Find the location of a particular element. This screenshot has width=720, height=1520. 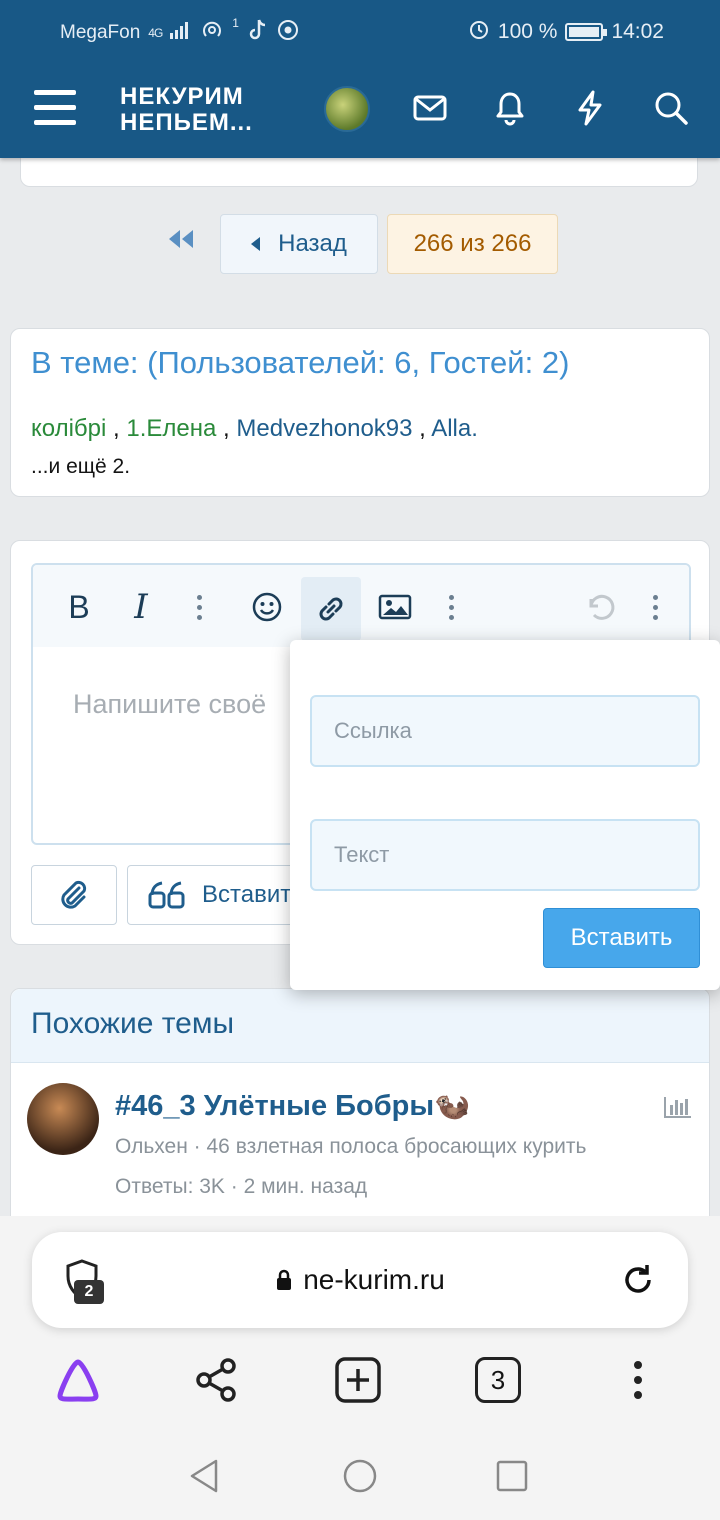

back-button: Назад is located at coordinates (299, 244).